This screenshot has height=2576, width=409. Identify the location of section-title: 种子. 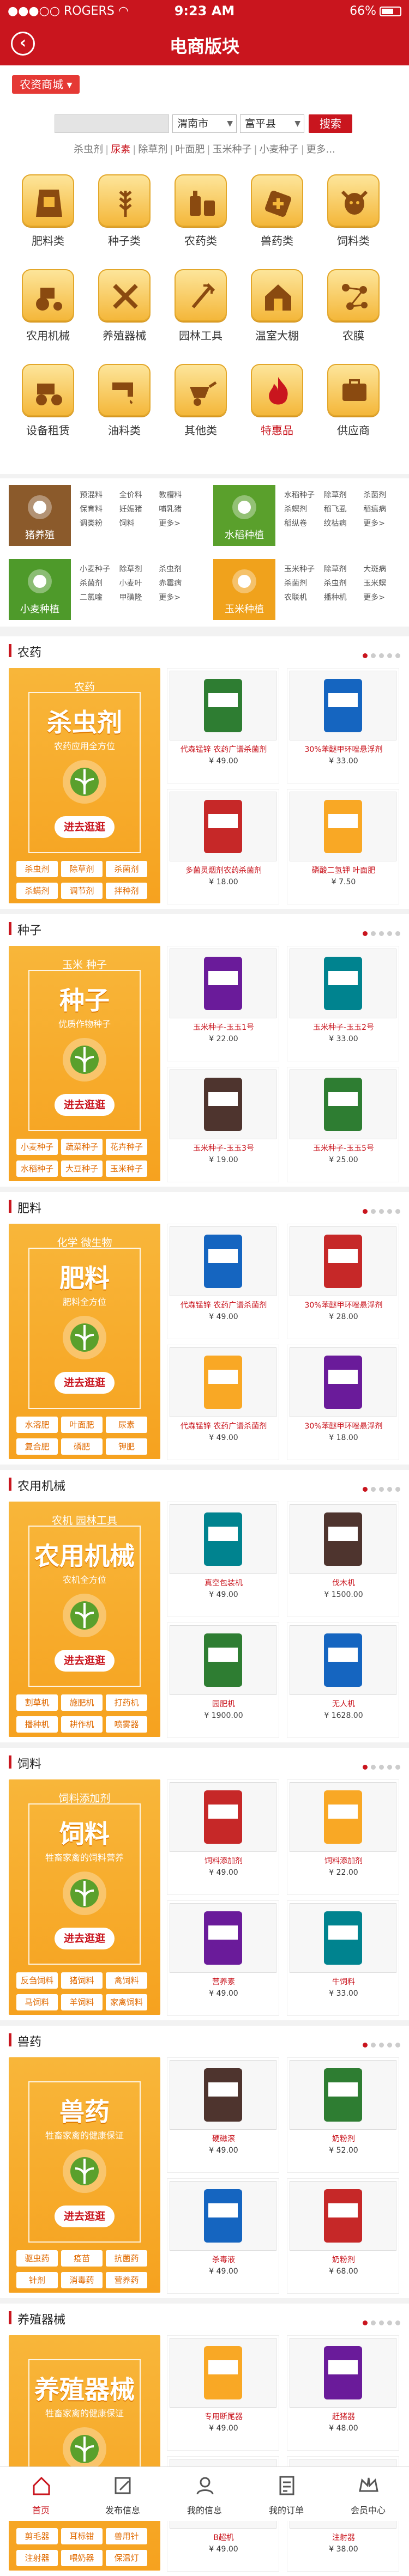
(29, 930).